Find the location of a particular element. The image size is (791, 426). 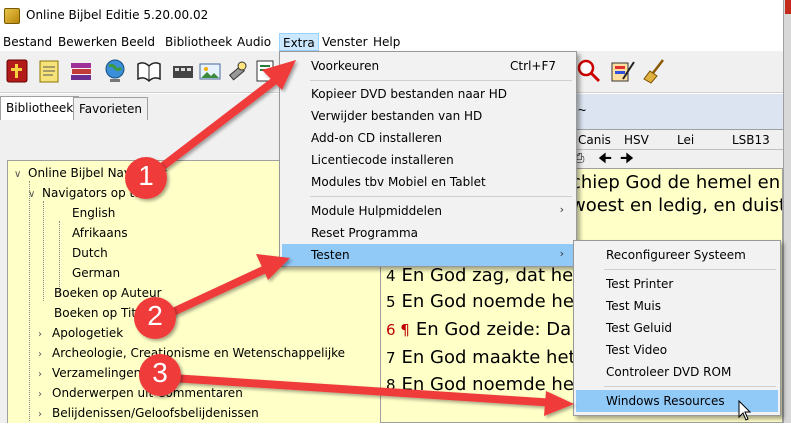

annotation-number: 2 is located at coordinates (155, 315).